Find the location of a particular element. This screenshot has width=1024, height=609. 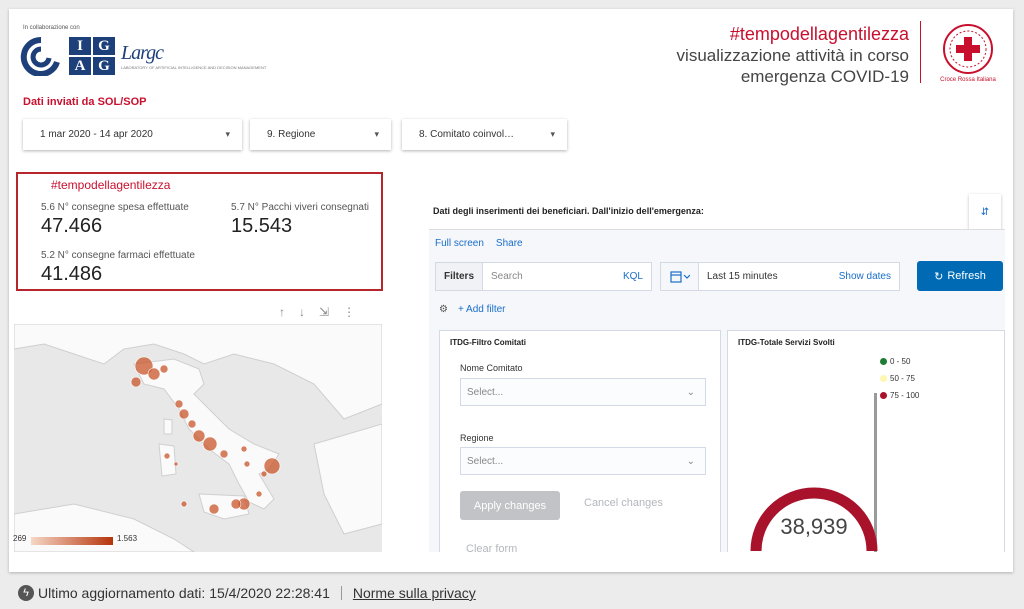

kibana-query-bar: Filters Search KQL is located at coordinates (543, 276).